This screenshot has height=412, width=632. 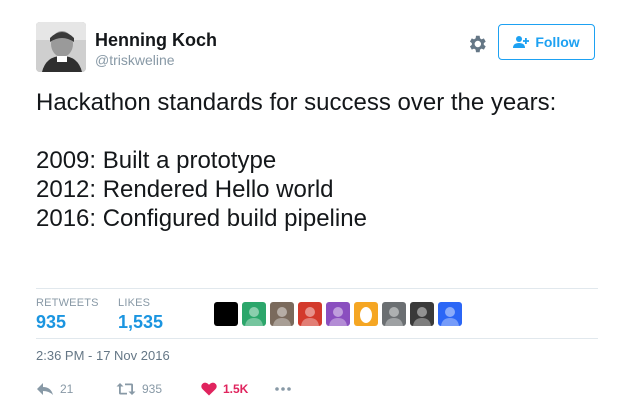 What do you see at coordinates (45, 389) in the screenshot?
I see `reply-icon` at bounding box center [45, 389].